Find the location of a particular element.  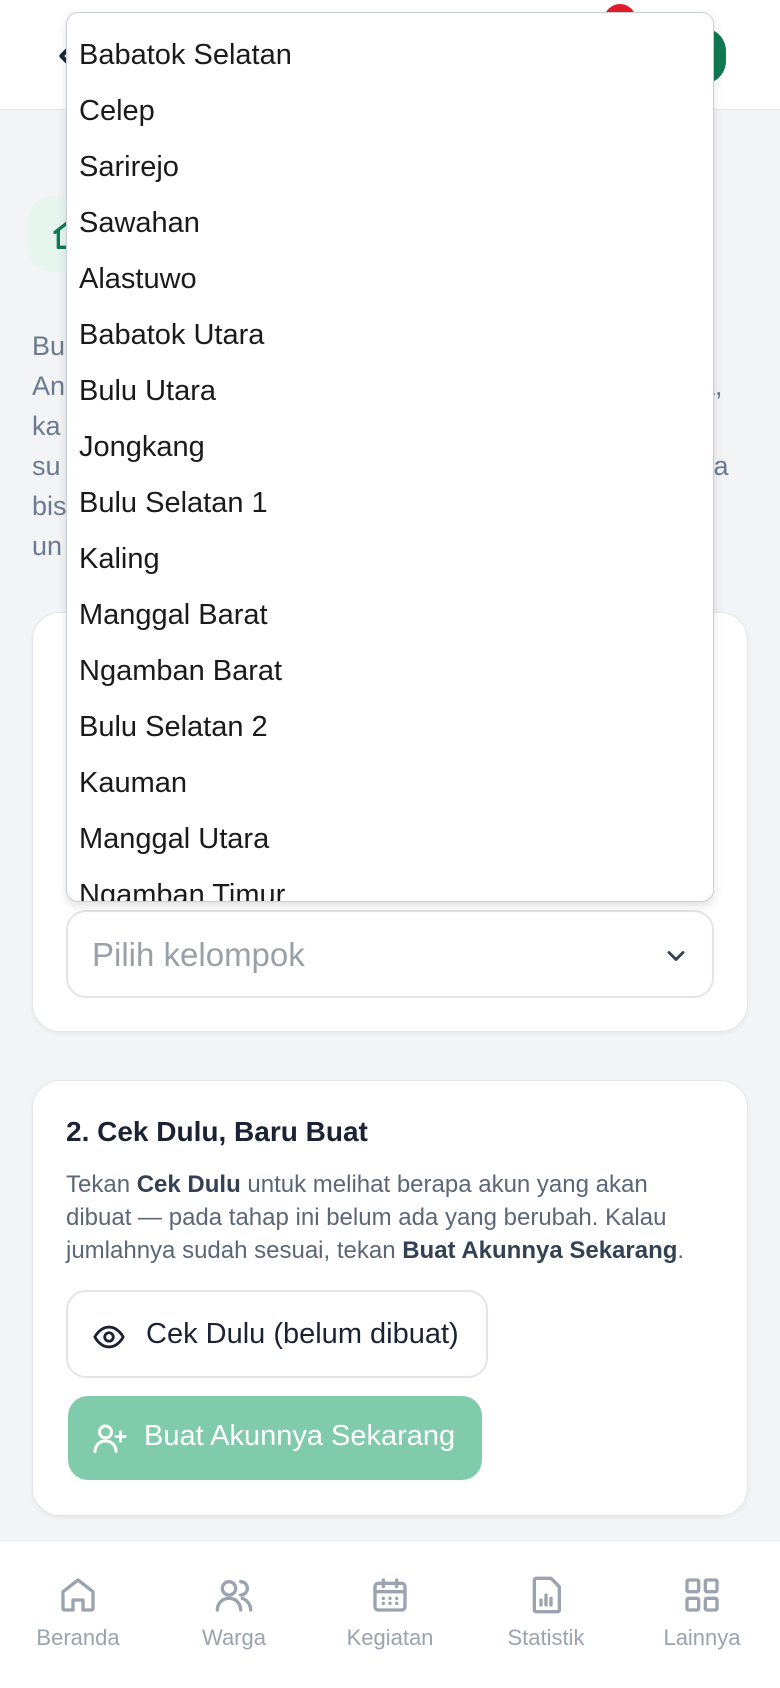

dropdown-option: Bulu Utara is located at coordinates (389, 391).